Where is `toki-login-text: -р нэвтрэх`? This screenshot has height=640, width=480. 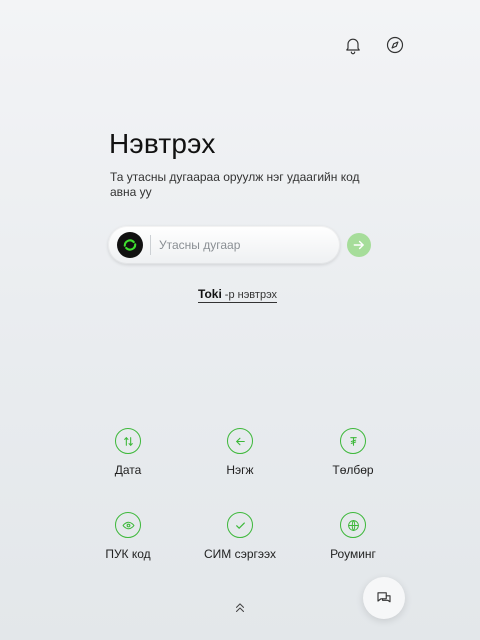 toki-login-text: -р нэвтрэх is located at coordinates (251, 295).